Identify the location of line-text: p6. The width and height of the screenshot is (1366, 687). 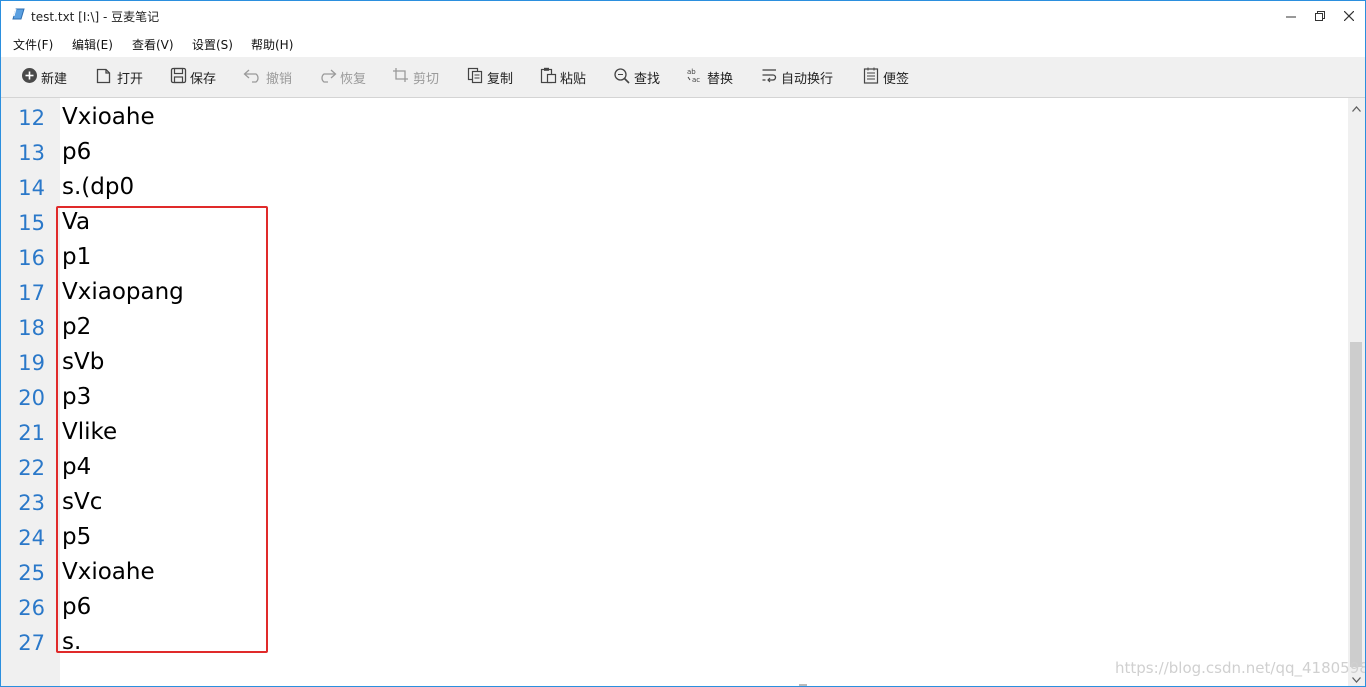
(76, 152).